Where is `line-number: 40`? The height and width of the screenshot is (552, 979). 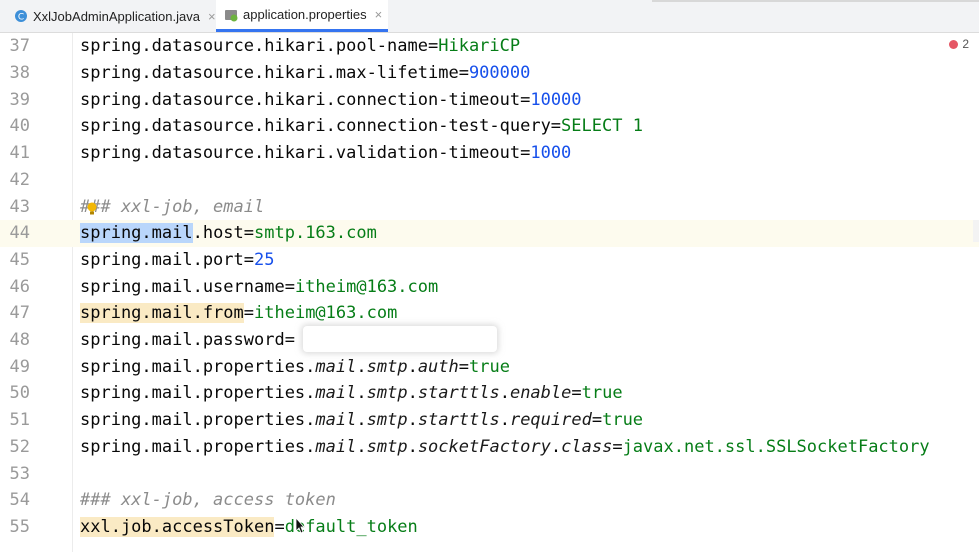 line-number: 40 is located at coordinates (19, 126).